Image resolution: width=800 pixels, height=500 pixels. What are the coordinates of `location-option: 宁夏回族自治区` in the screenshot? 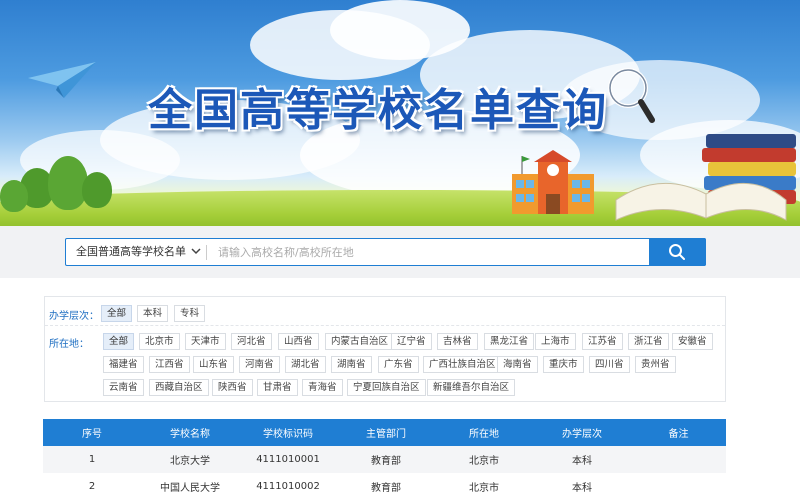 It's located at (386, 387).